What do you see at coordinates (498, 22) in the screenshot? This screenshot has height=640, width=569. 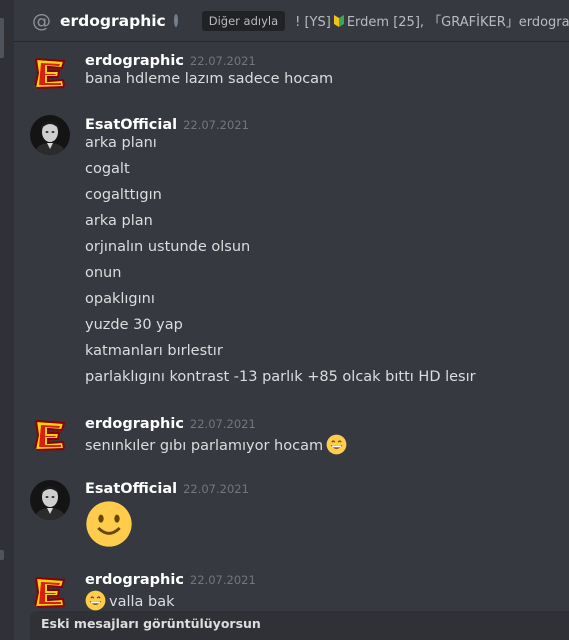 I see `nickname-suffix: 「GRAFİKER」erdographic` at bounding box center [498, 22].